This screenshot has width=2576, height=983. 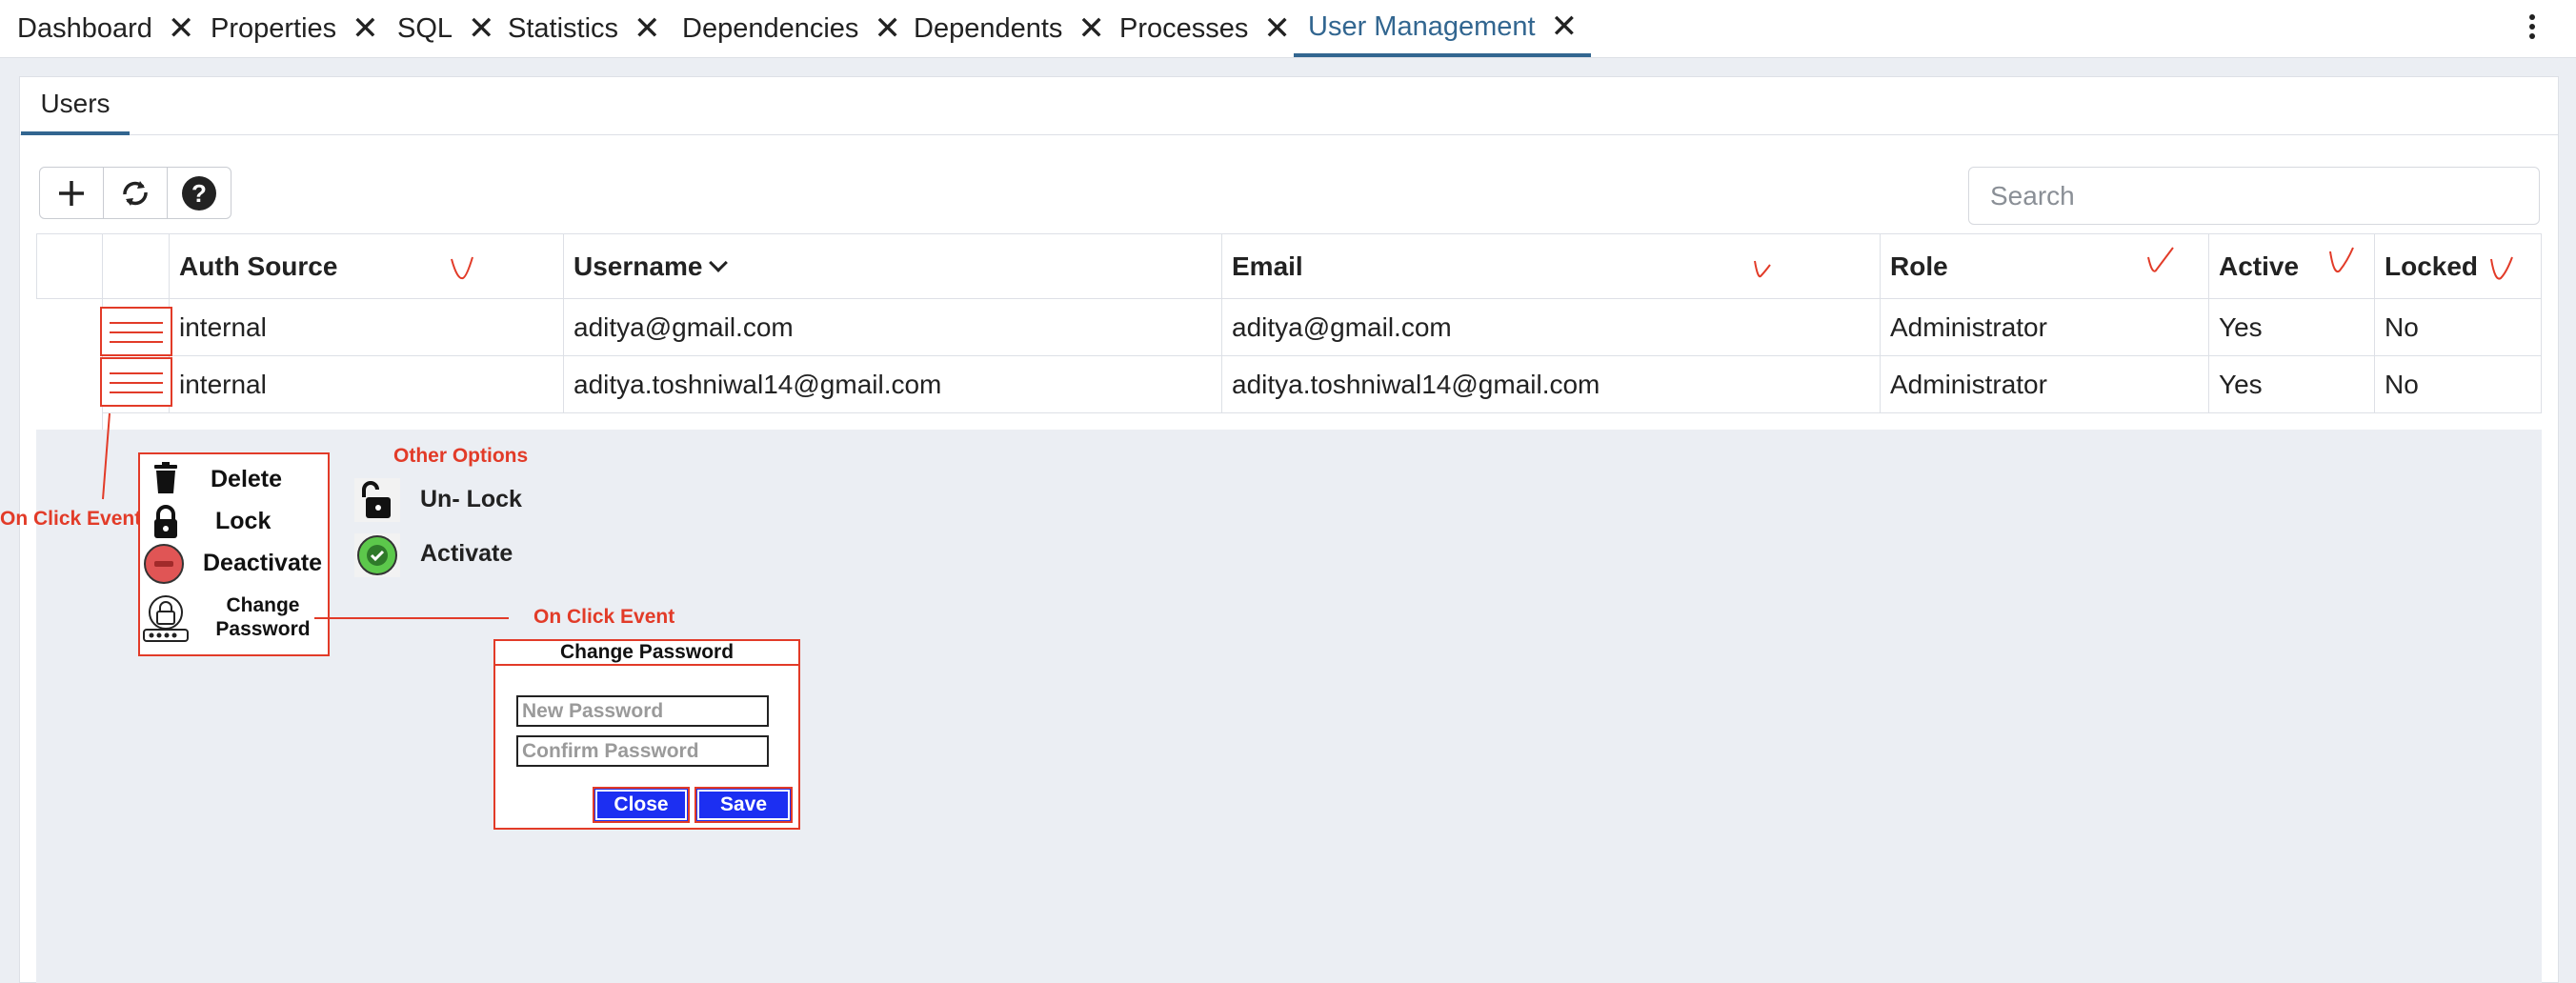 What do you see at coordinates (166, 618) in the screenshot?
I see `password-lock-icon` at bounding box center [166, 618].